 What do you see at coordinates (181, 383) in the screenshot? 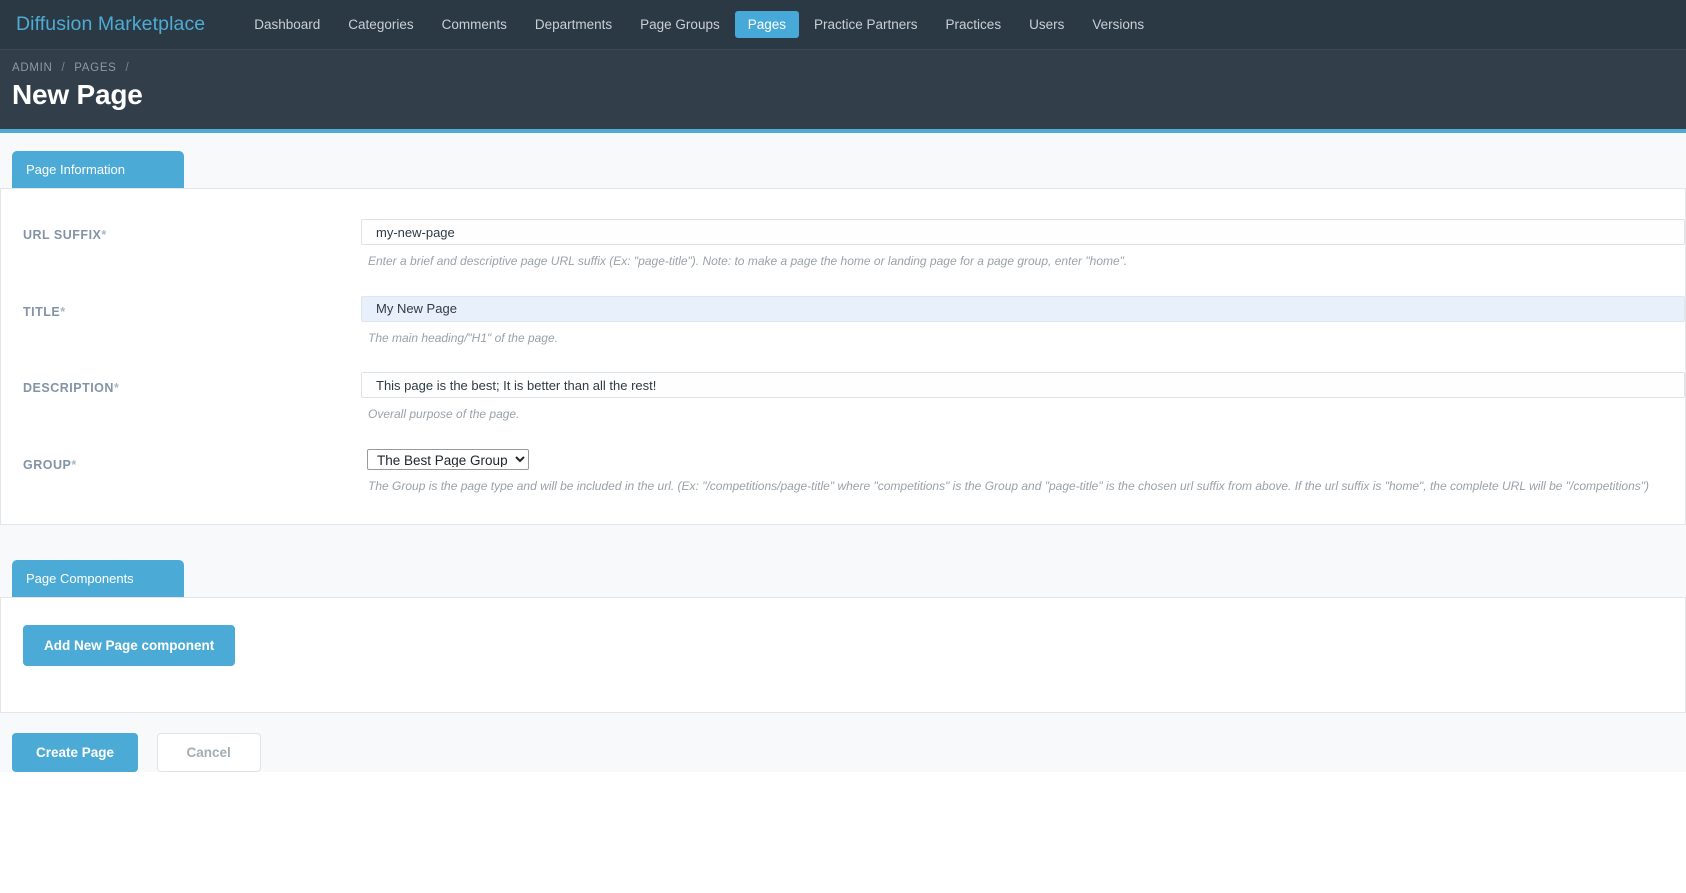
I see `label-description: DESCRIPTION*` at bounding box center [181, 383].